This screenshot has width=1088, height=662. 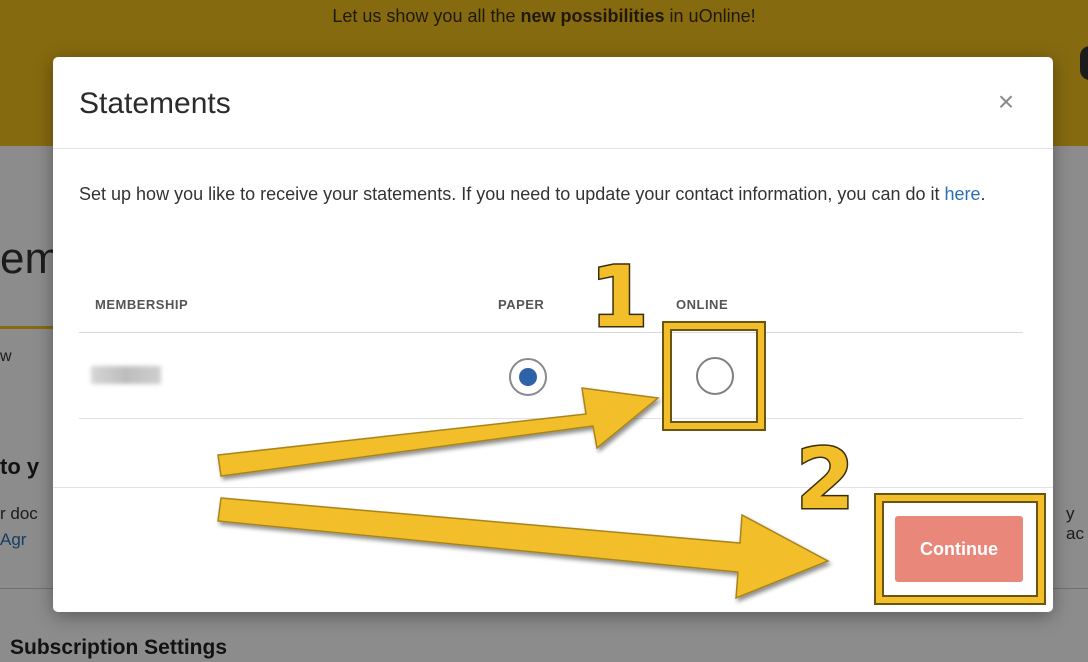 I want to click on modal-header-divider, so click(x=553, y=148).